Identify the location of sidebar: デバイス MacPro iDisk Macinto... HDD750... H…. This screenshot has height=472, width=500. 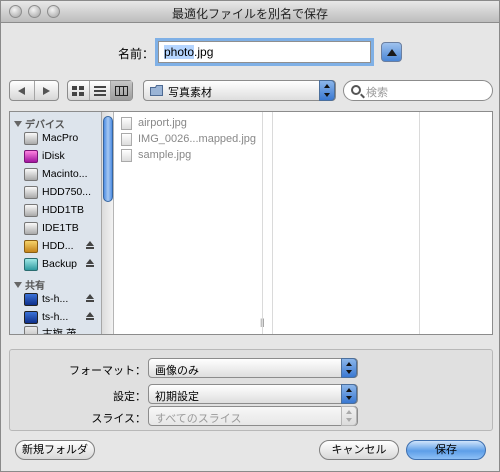
(56, 223).